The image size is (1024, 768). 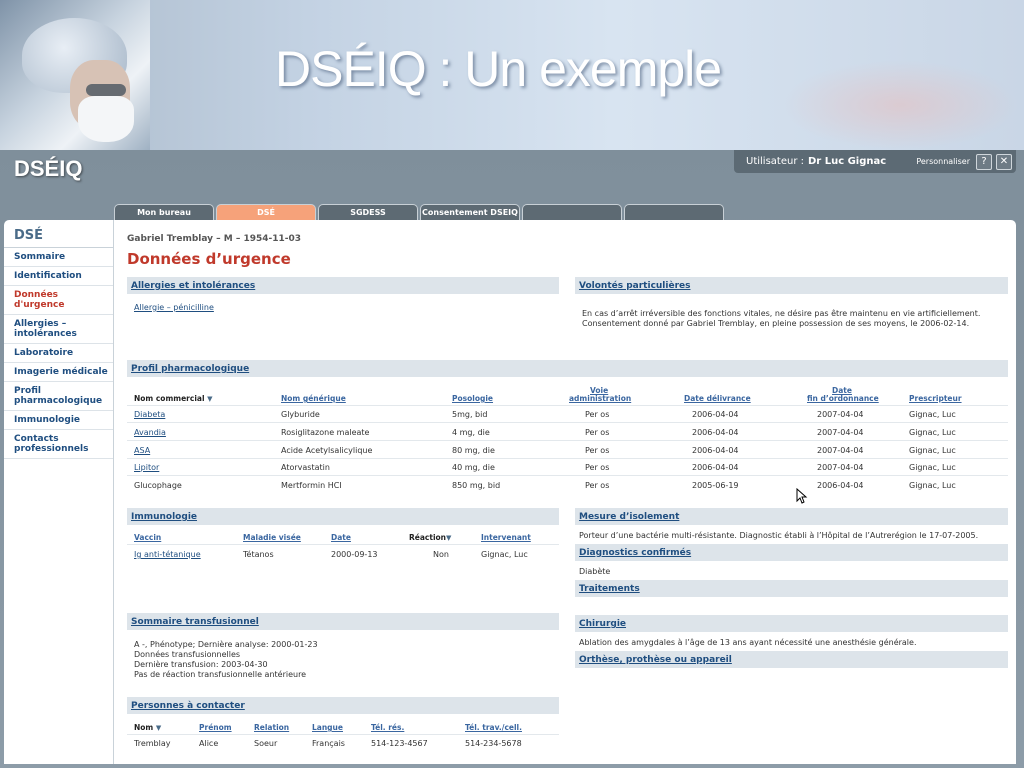 I want to click on col-contact-tel-res: Tél. rés., so click(x=387, y=727).